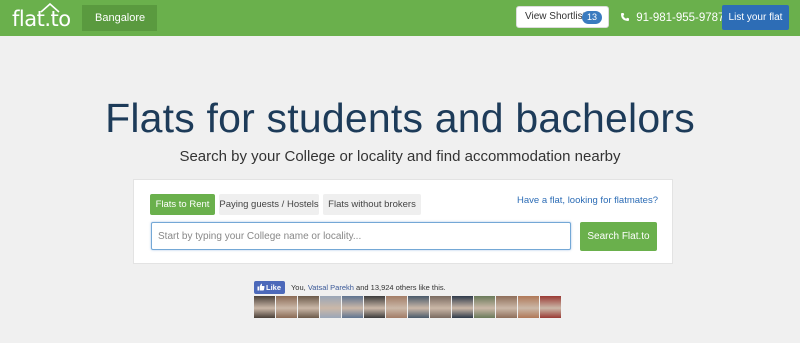  What do you see at coordinates (261, 287) in the screenshot?
I see `thumbs-up-icon` at bounding box center [261, 287].